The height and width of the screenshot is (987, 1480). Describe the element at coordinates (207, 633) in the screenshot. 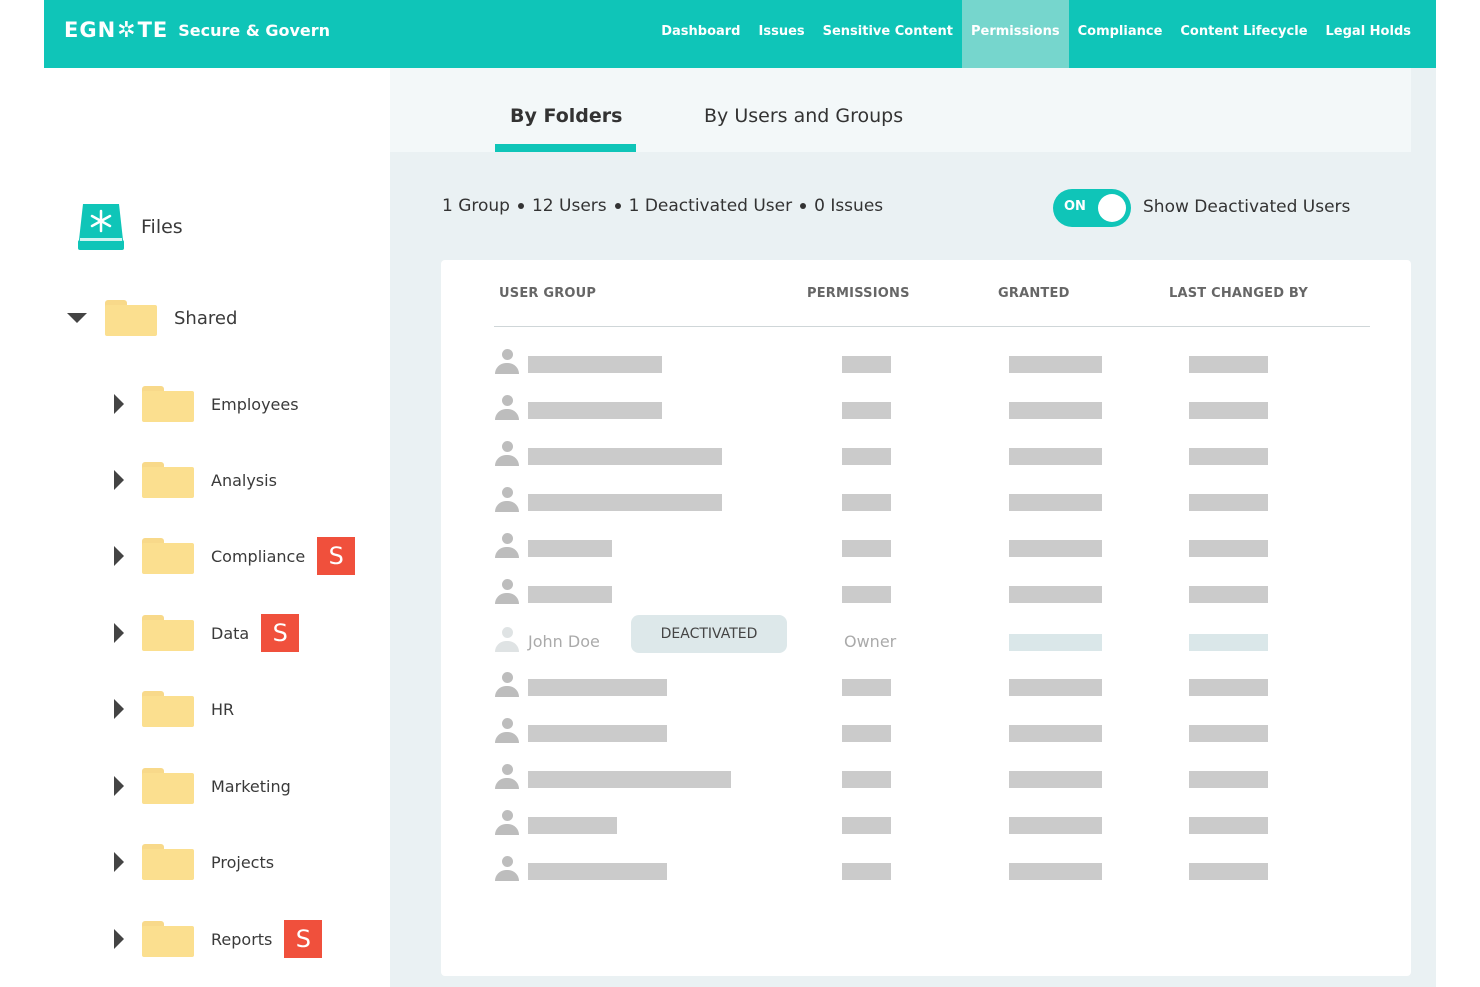

I see `tree-item-data: Data S` at that location.